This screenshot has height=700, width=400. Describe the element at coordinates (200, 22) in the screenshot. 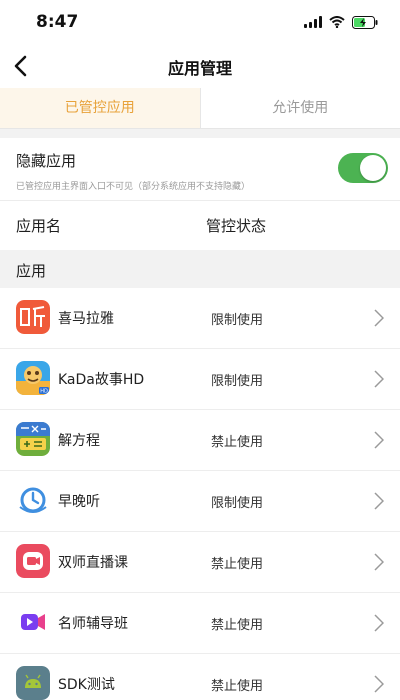

I see `status-bar: 8:47` at that location.